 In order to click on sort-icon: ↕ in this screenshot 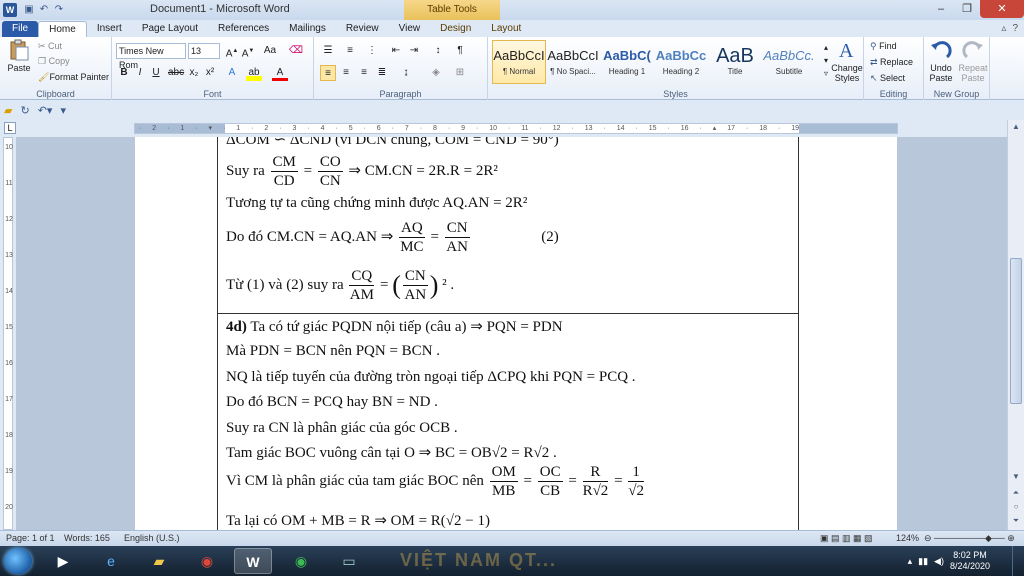, I will do `click(438, 51)`.